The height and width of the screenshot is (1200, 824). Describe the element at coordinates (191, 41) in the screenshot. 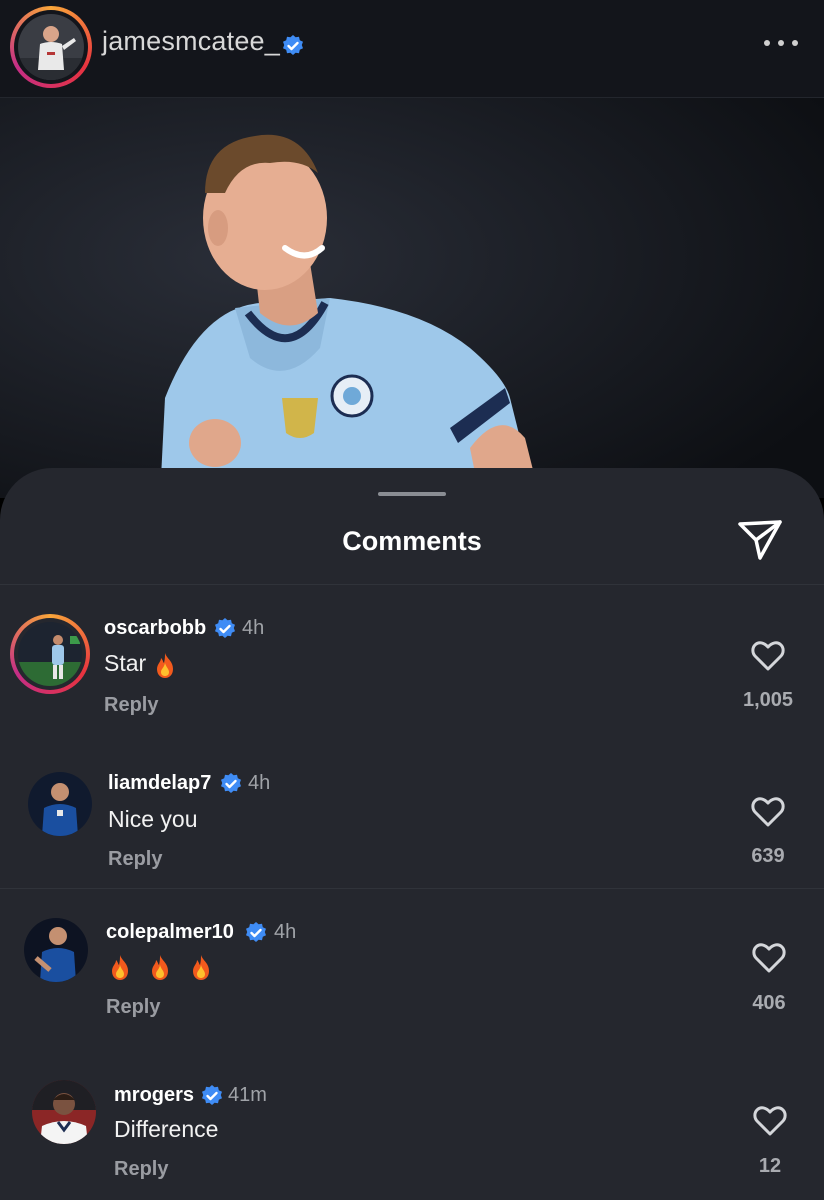

I see `post-username: jamesmcatee_` at that location.